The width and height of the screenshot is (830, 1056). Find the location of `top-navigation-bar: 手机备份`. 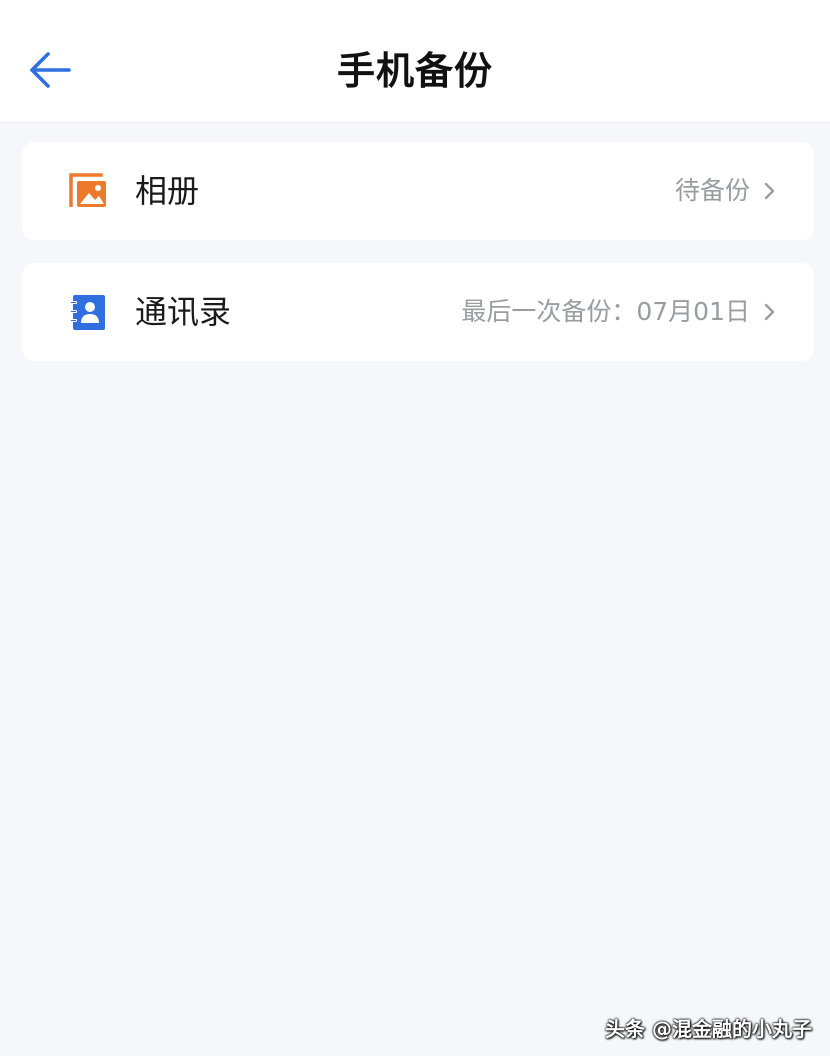

top-navigation-bar: 手机备份 is located at coordinates (415, 61).